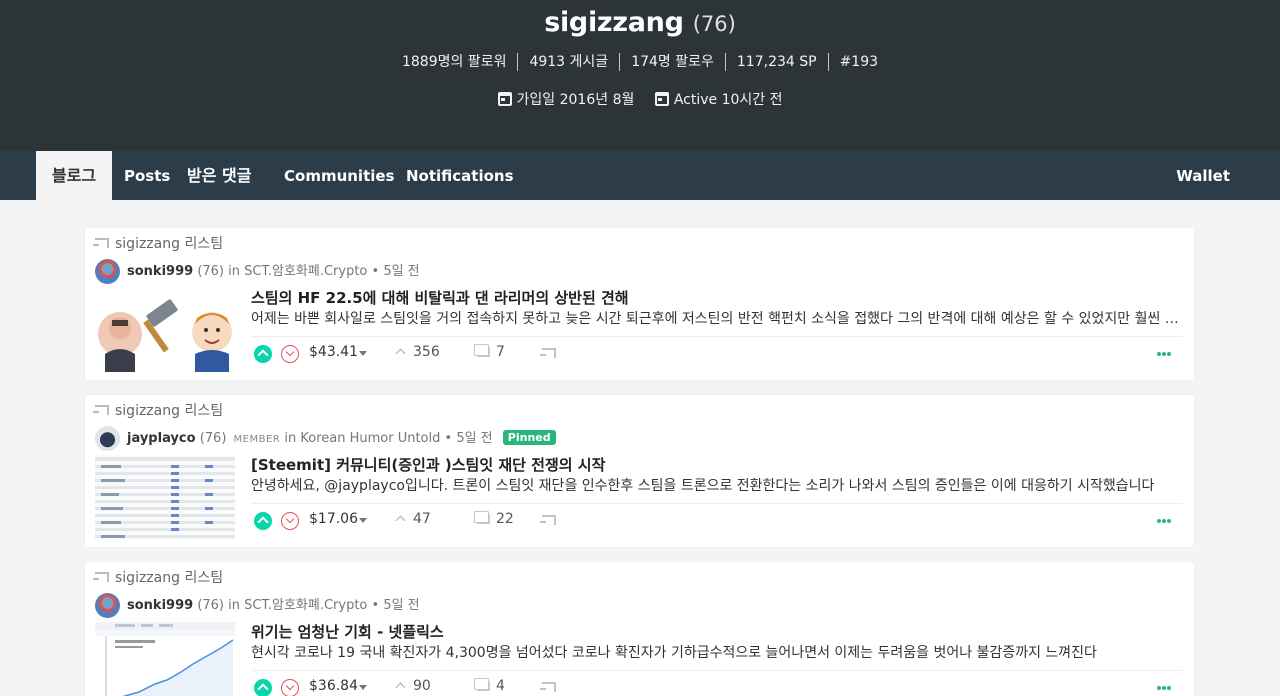  I want to click on tab-blog: 블로그, so click(74, 175).